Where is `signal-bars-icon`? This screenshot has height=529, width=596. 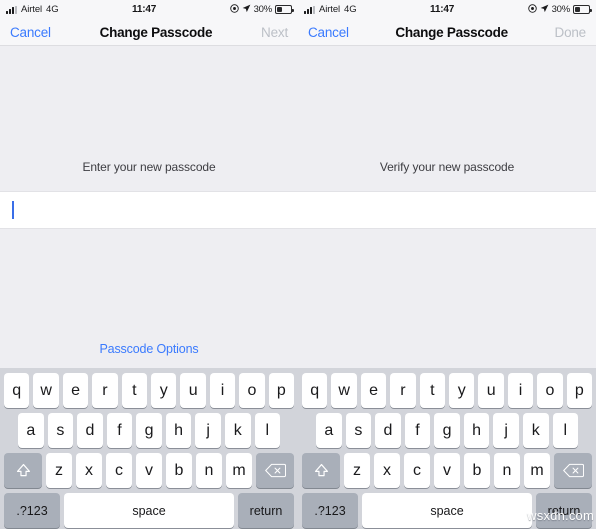 signal-bars-icon is located at coordinates (11, 9).